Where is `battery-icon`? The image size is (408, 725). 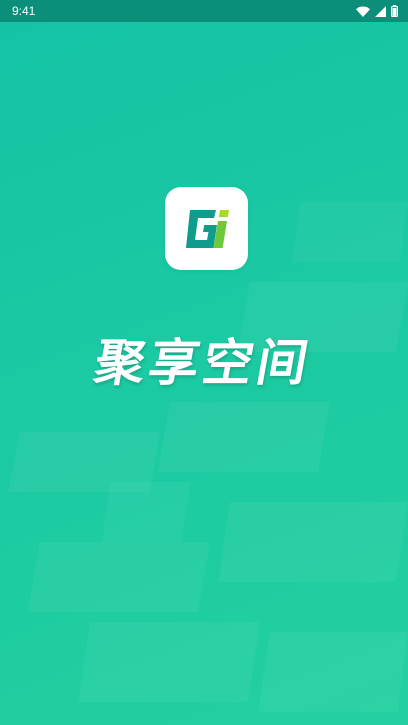 battery-icon is located at coordinates (394, 11).